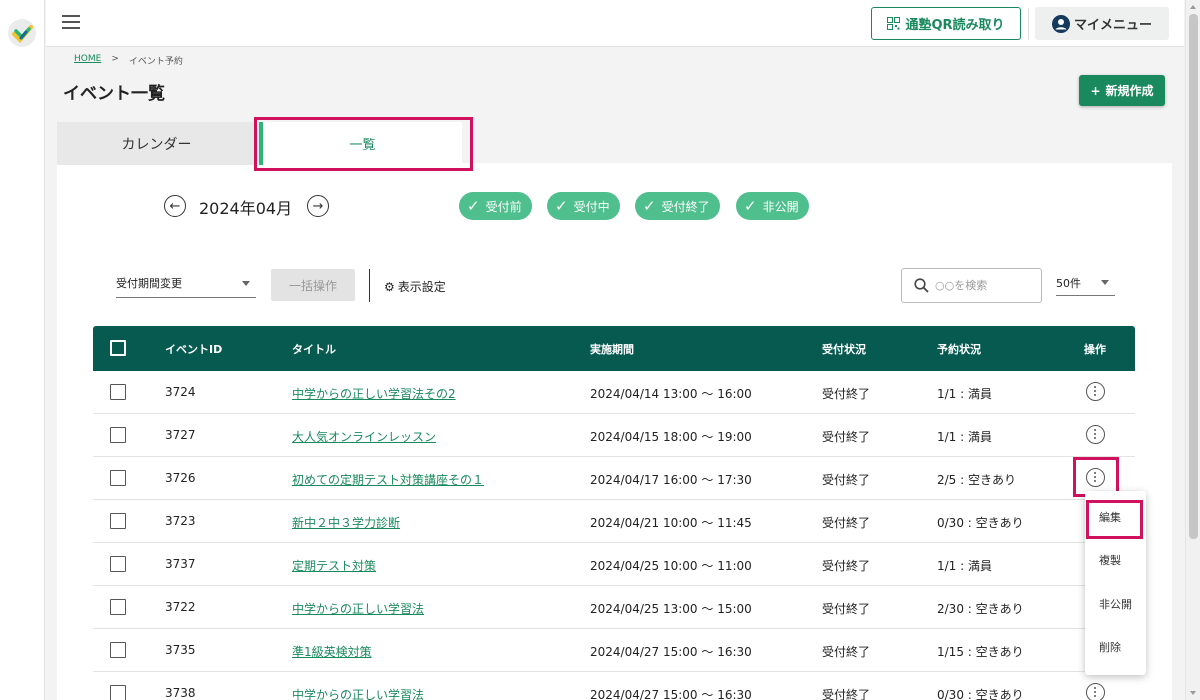  What do you see at coordinates (149, 283) in the screenshot?
I see `period-change-label: 受付期間変更` at bounding box center [149, 283].